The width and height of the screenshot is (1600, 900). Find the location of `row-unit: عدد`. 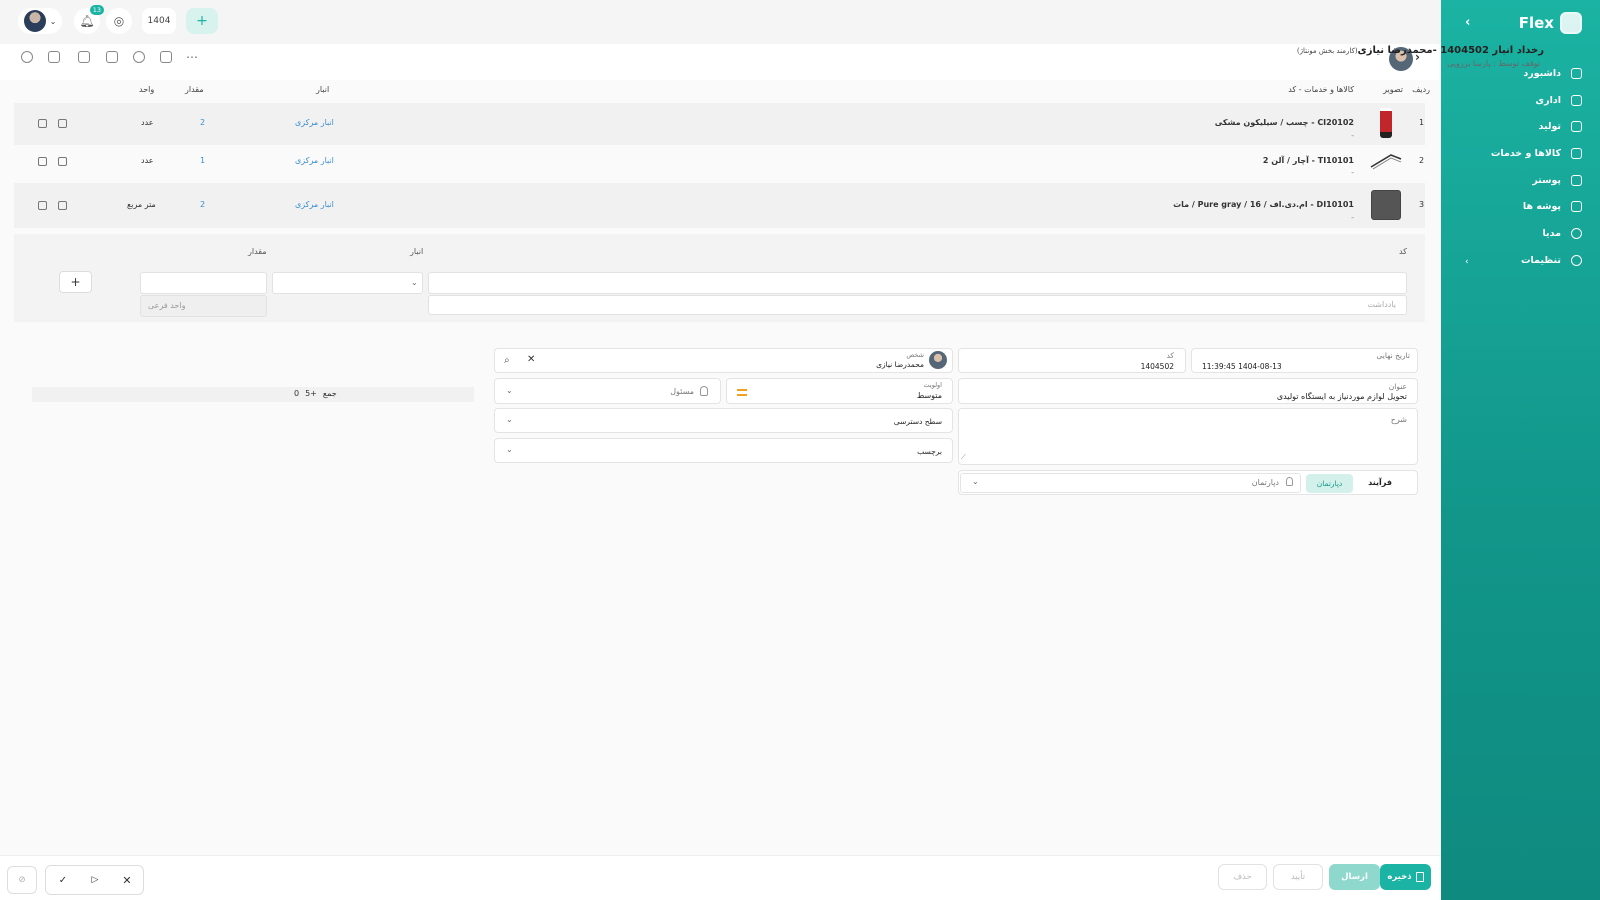

row-unit: عدد is located at coordinates (147, 122).